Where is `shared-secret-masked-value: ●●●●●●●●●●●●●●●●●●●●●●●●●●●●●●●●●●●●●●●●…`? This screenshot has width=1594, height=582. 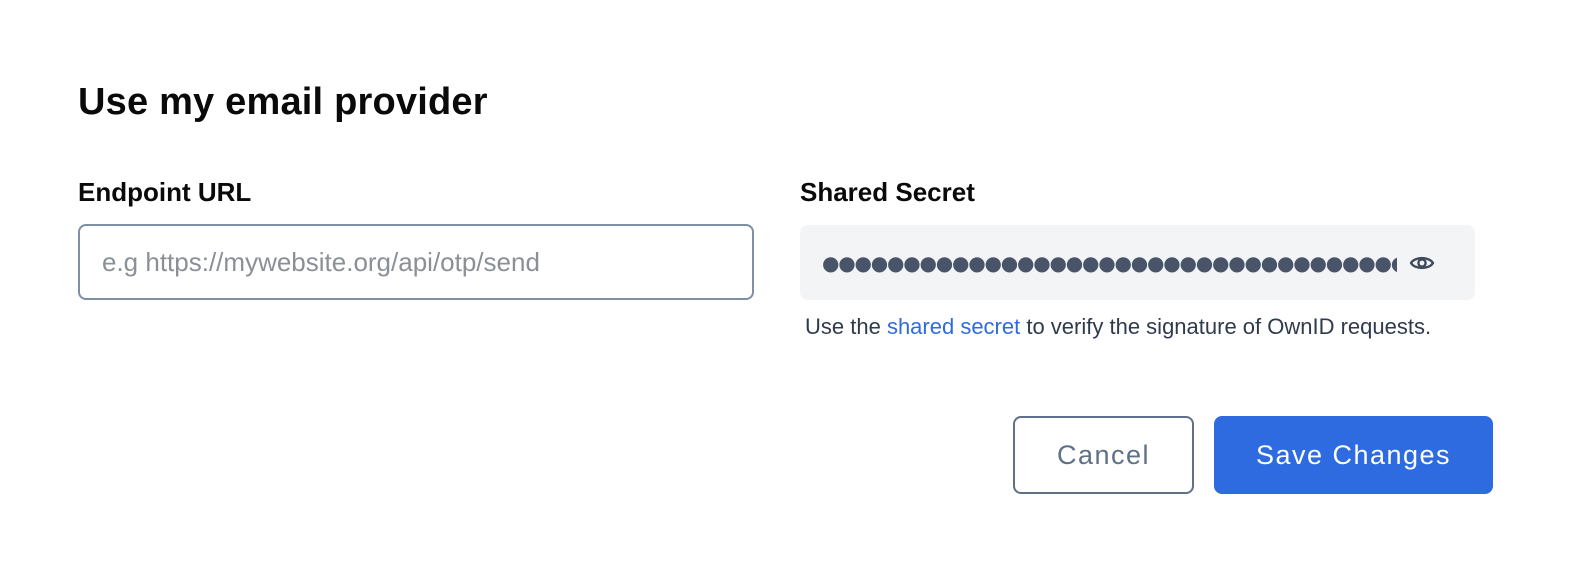
shared-secret-masked-value: ●●●●●●●●●●●●●●●●●●●●●●●●●●●●●●●●●●●●●●●●… is located at coordinates (1109, 263).